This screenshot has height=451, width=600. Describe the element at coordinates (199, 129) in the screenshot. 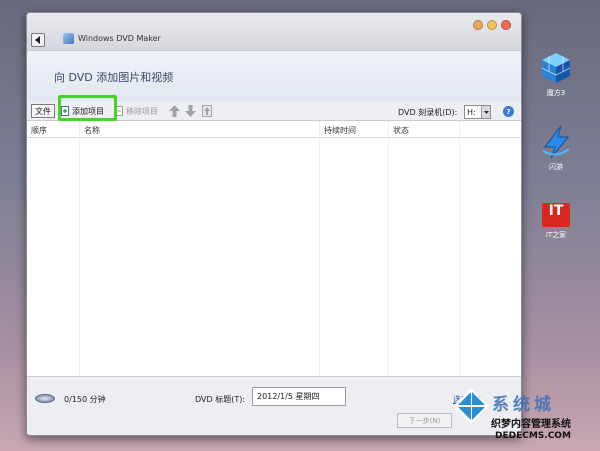

I see `column-header-name: 名称` at that location.